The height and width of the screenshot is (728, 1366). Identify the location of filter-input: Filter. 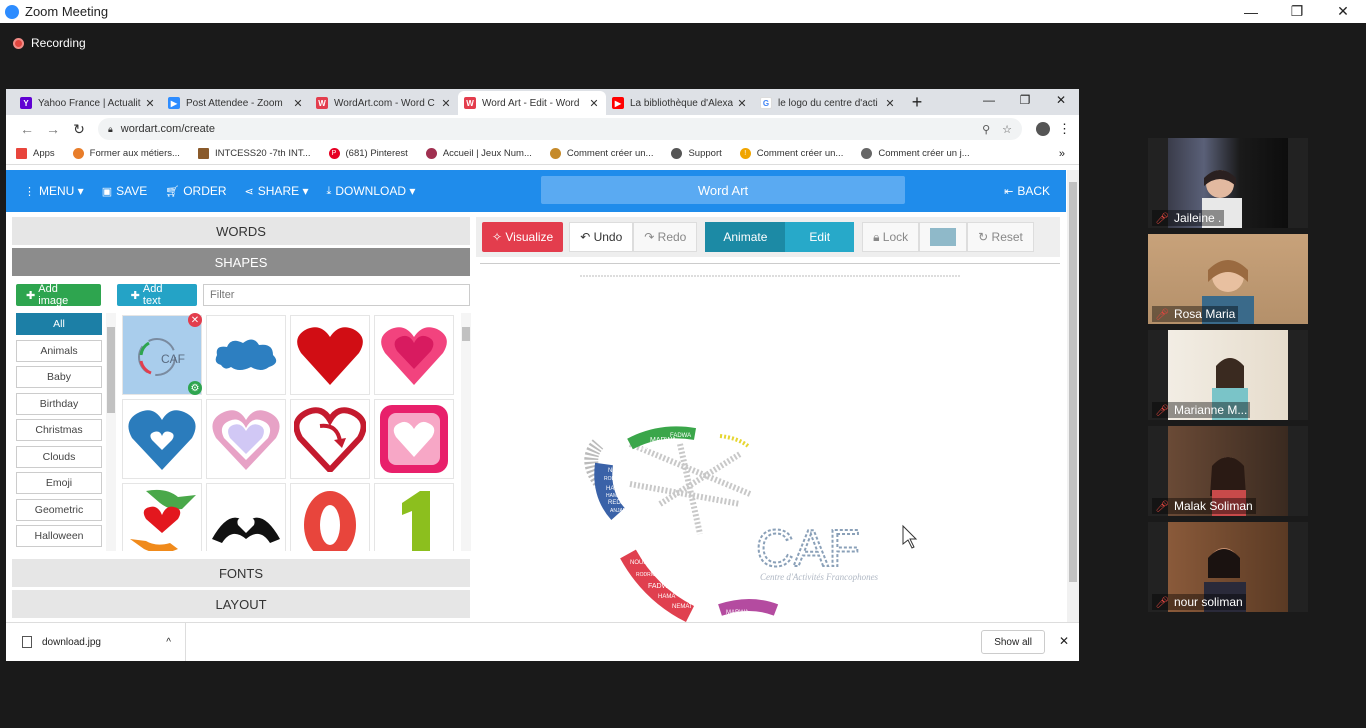
(336, 295).